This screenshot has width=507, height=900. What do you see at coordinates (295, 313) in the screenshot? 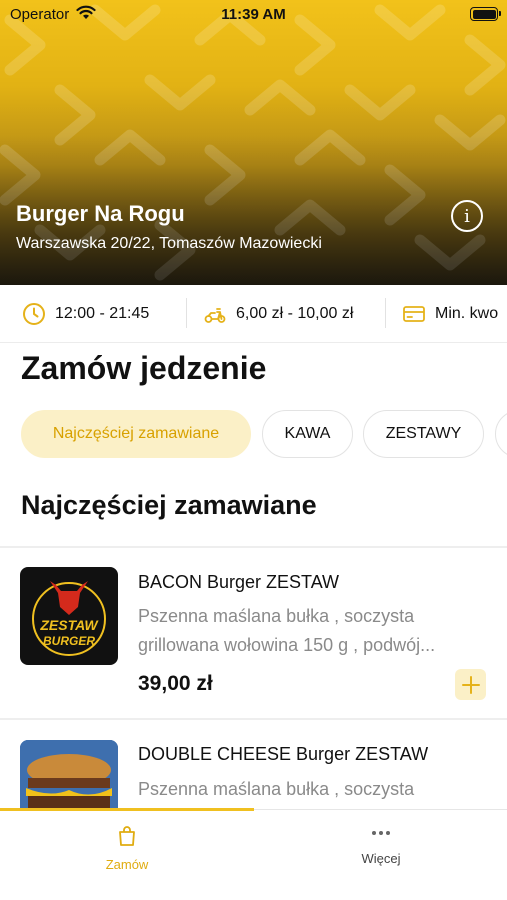
I see `delivery-fee-text: 6,00 zł - 10,00 zł` at bounding box center [295, 313].